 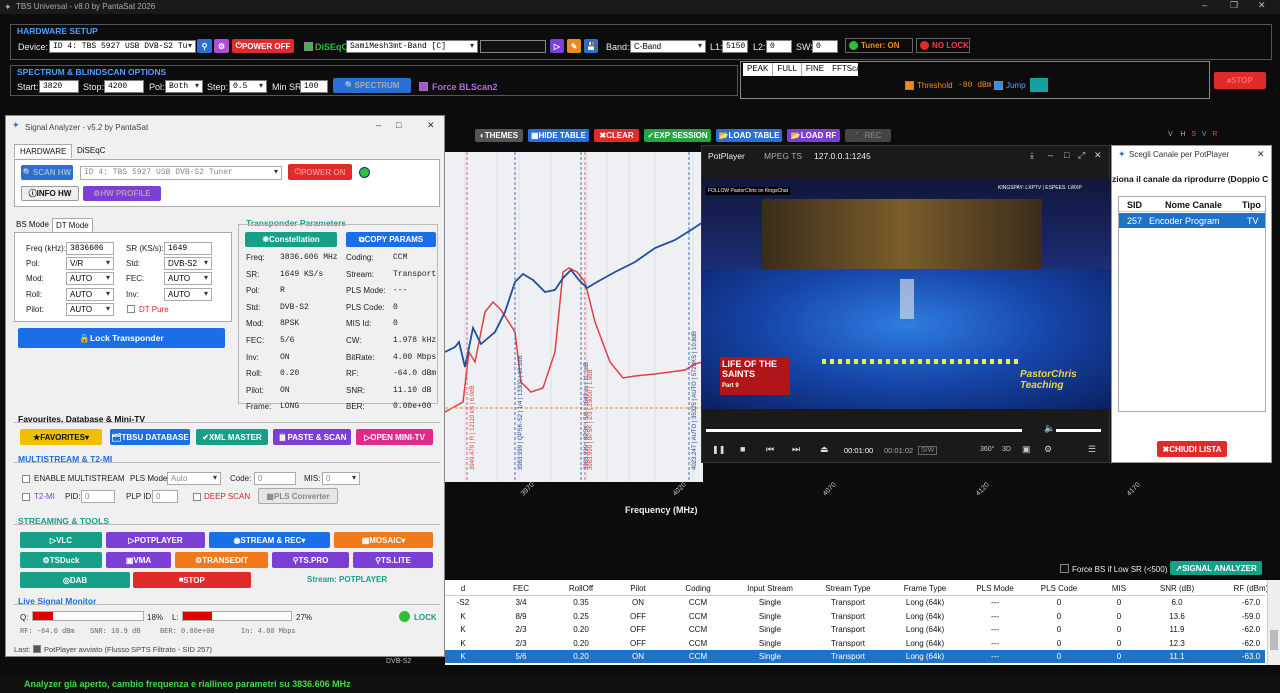 What do you see at coordinates (1177, 588) in the screenshot?
I see `table-header-cell: SNR (dB)` at bounding box center [1177, 588].